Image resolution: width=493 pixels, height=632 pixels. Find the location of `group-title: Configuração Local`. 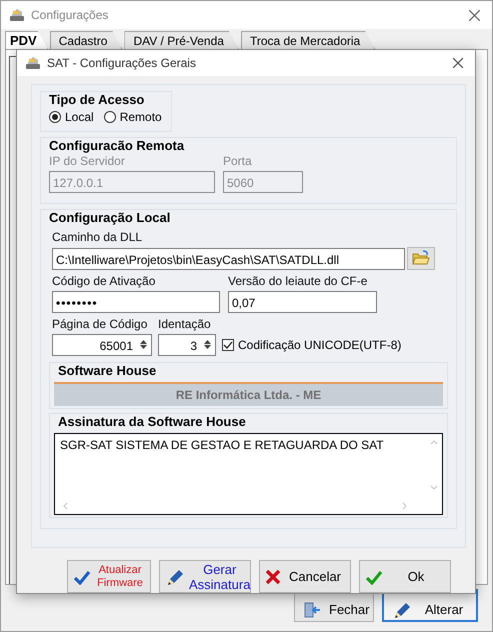

group-title: Configuração Local is located at coordinates (110, 218).